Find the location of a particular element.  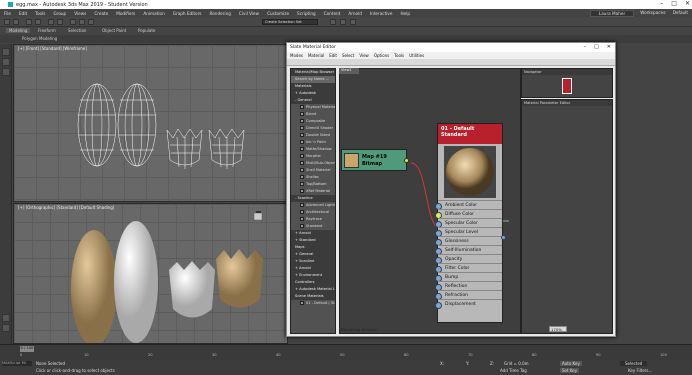

time-slider: 0 / 100 is located at coordinates (27, 349).